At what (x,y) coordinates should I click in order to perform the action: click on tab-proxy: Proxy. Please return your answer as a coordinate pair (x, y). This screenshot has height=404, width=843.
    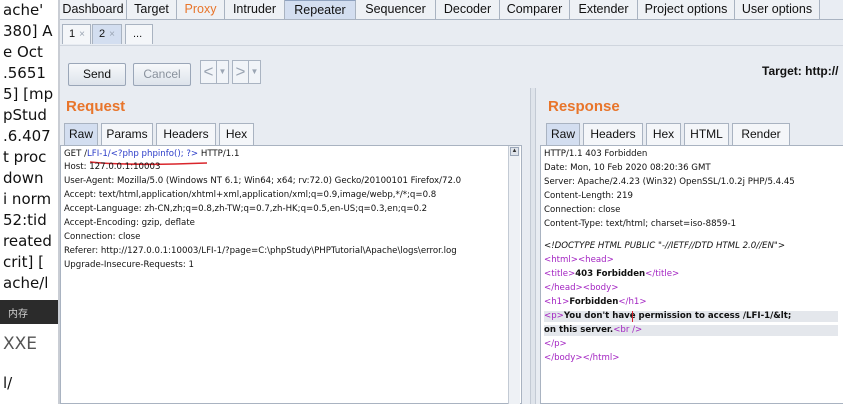
    Looking at the image, I should click on (201, 10).